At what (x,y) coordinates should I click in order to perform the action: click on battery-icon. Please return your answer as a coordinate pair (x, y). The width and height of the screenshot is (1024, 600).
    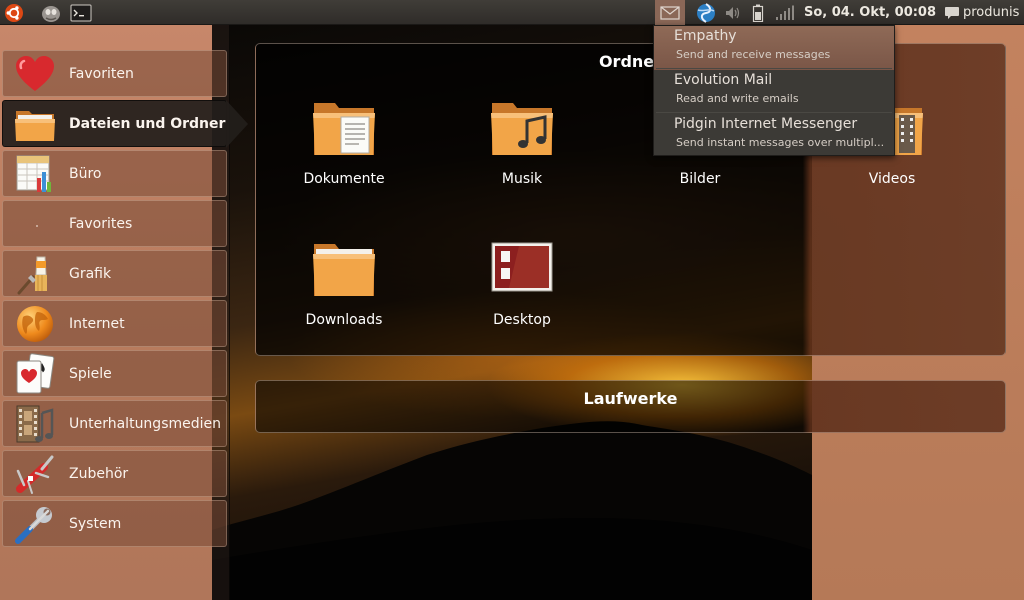
    Looking at the image, I should click on (758, 12).